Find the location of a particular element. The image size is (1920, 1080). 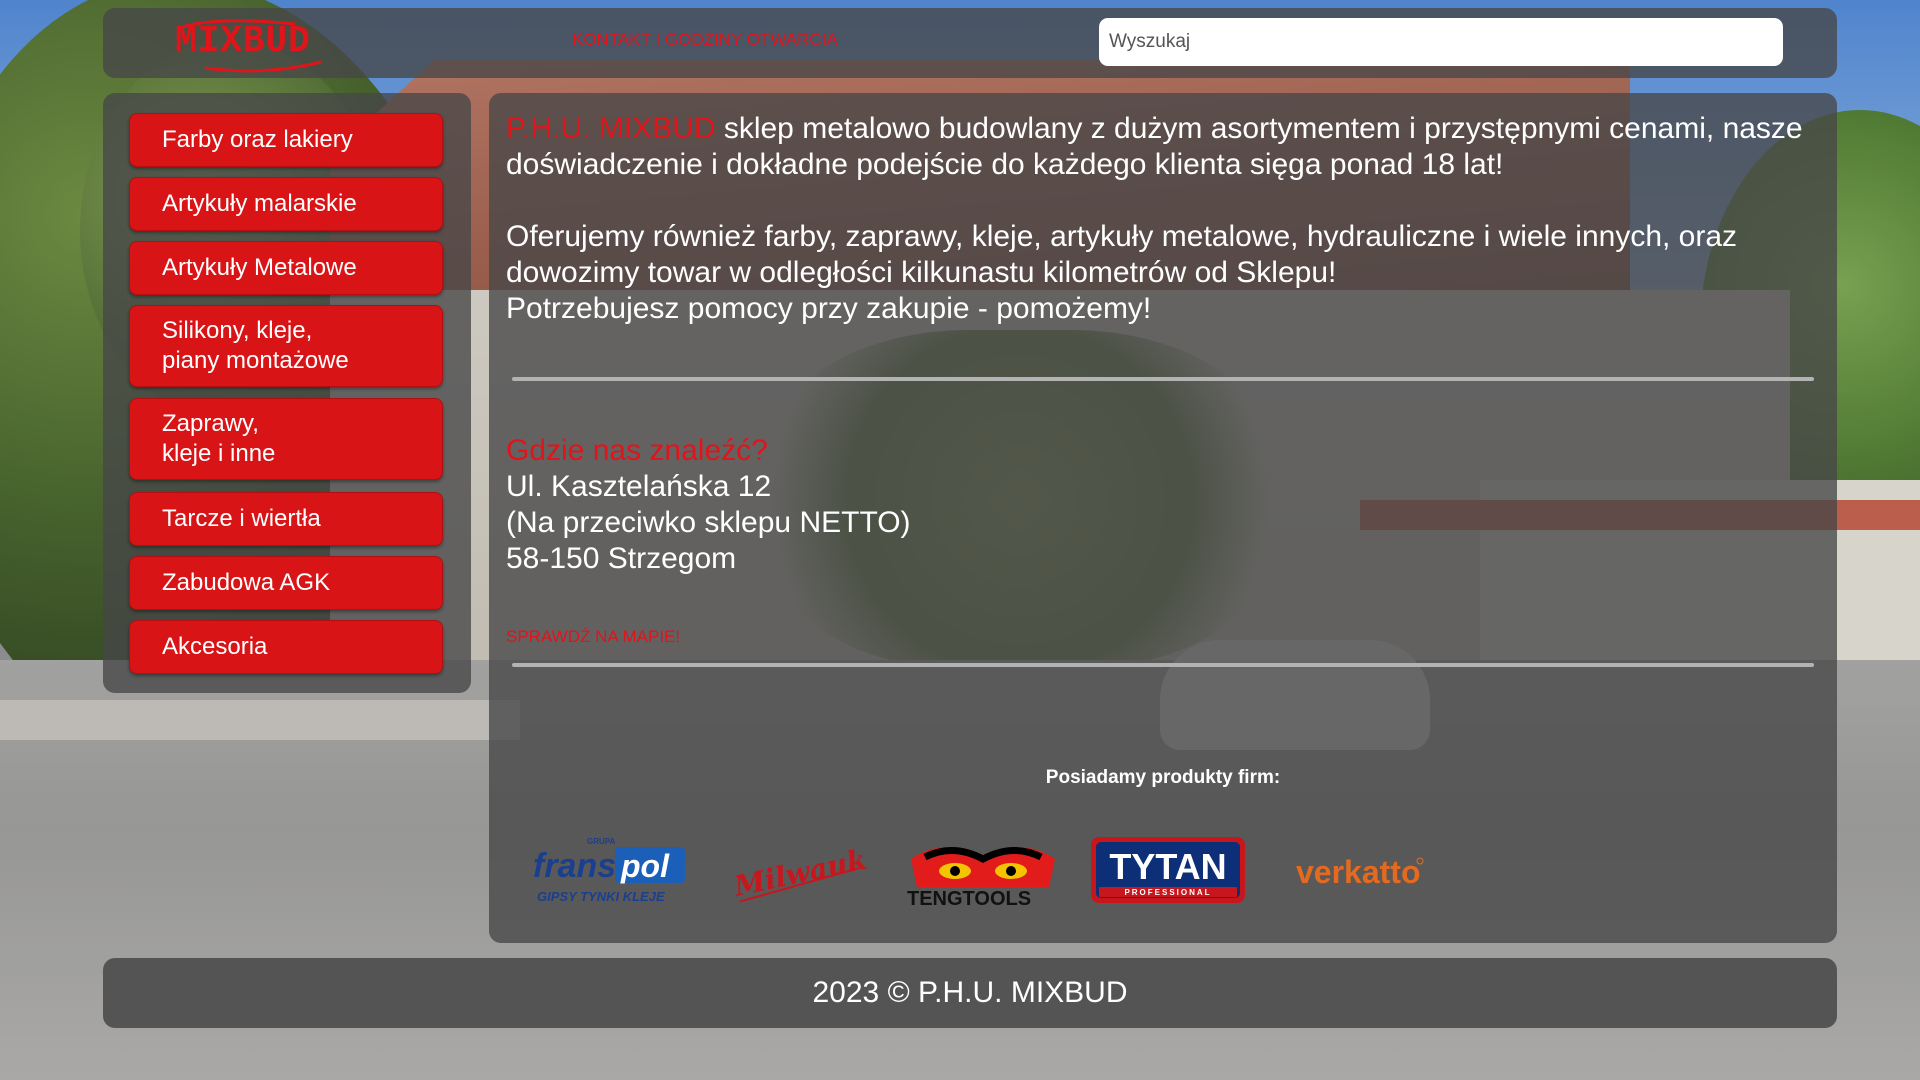

svg-text: frans is located at coordinates (574, 866).